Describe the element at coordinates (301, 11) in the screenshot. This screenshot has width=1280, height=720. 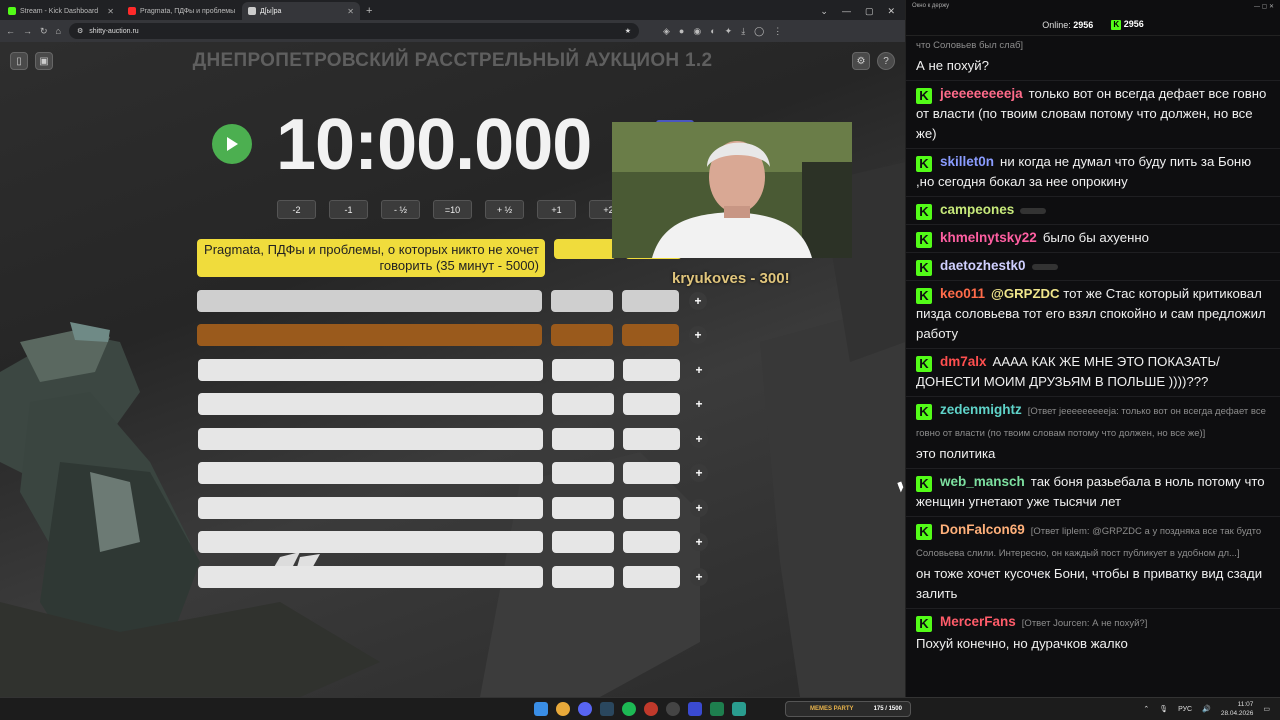
I see `tab-auction: Д[ы]ра ✕` at that location.